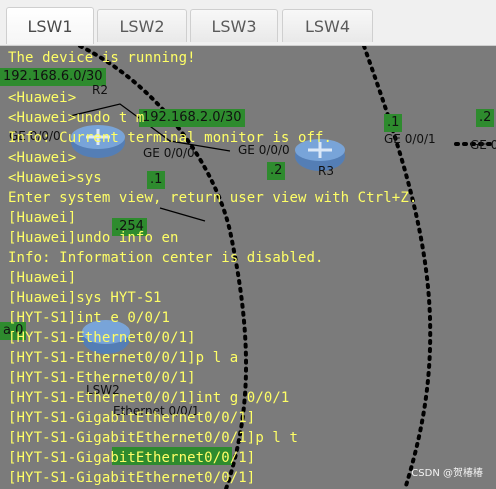 The height and width of the screenshot is (489, 496). Describe the element at coordinates (410, 139) in the screenshot. I see `interface-label-3: GE 0/0/1` at that location.